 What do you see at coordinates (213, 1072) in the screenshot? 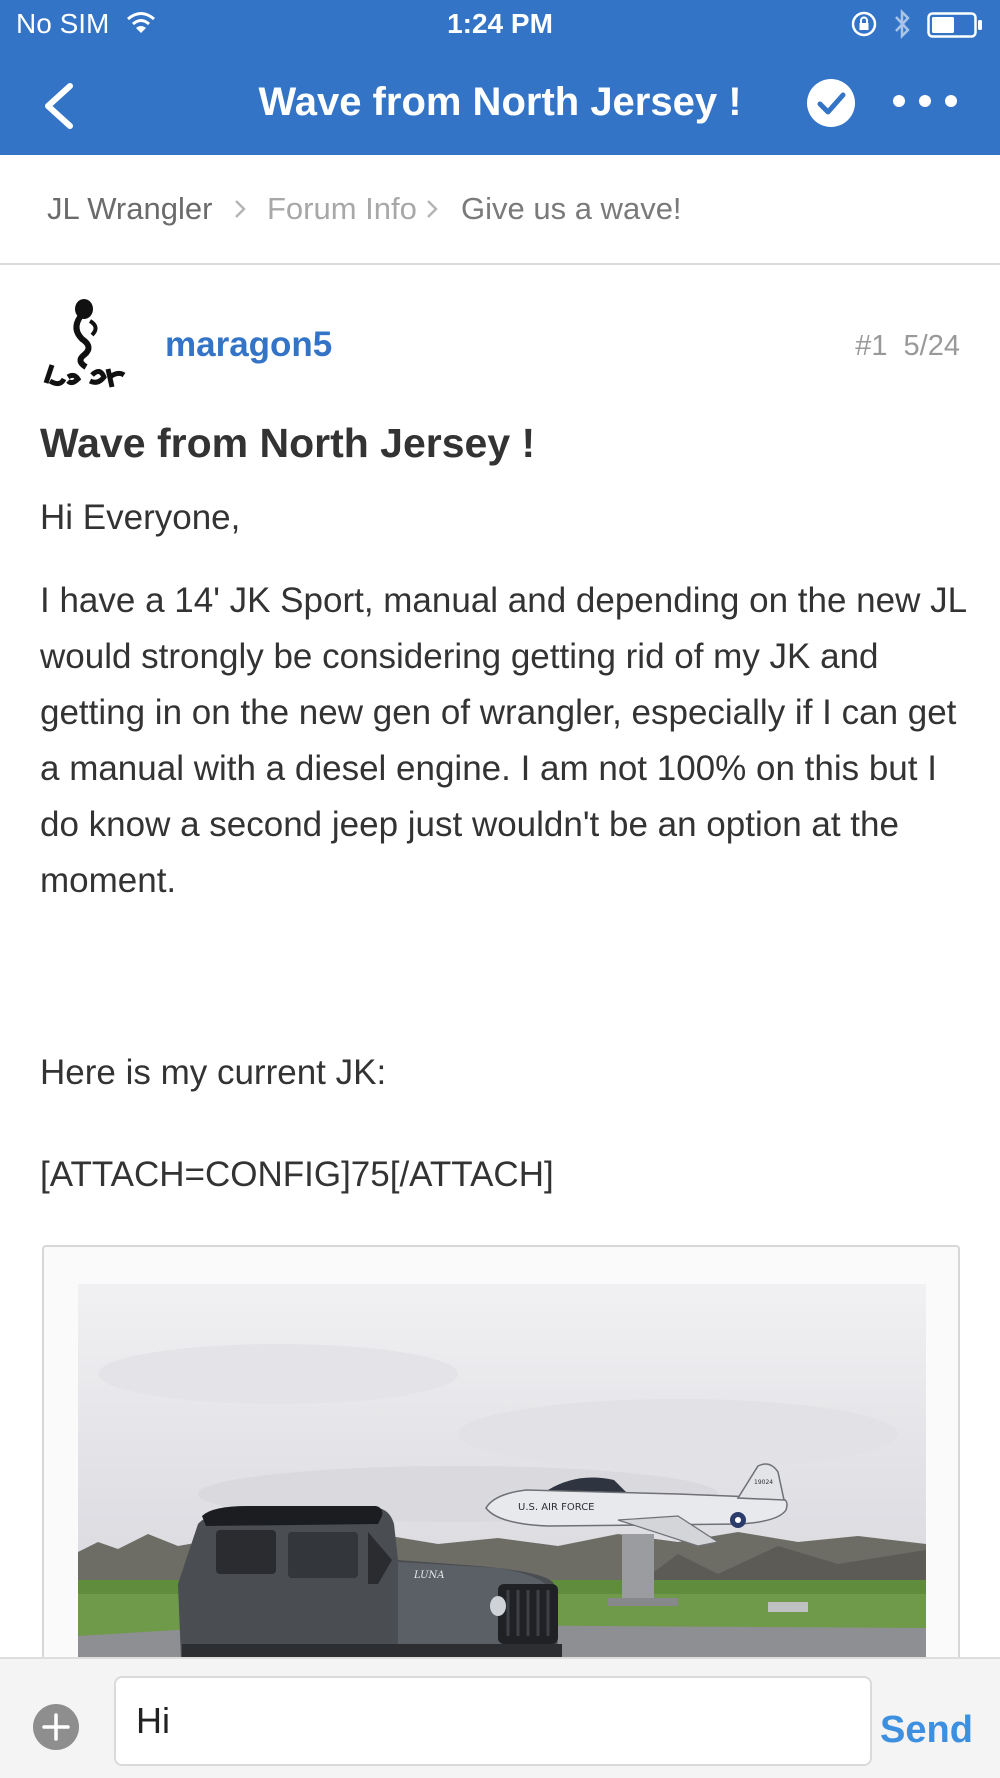
I see `post-caption: Here is my current JK:` at bounding box center [213, 1072].